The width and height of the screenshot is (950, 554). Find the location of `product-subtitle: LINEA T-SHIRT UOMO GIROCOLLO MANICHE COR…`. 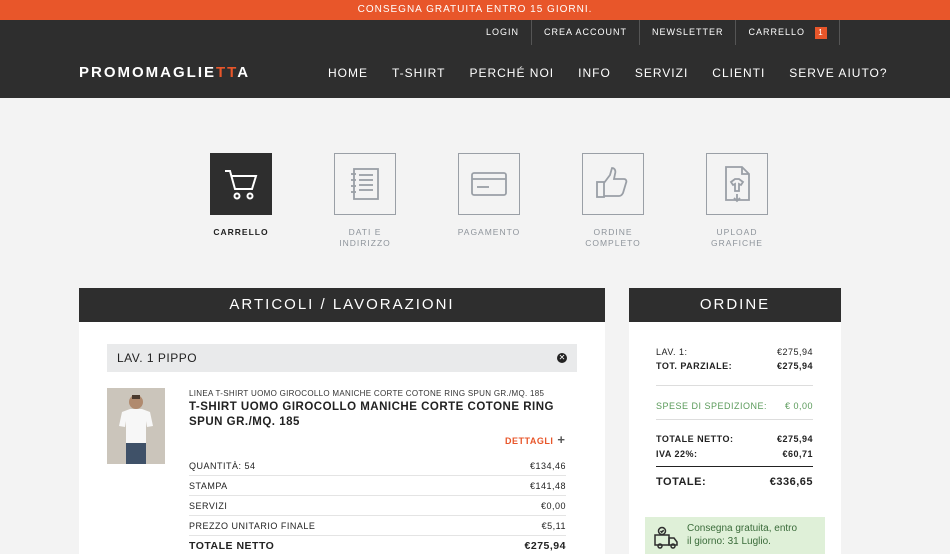

product-subtitle: LINEA T-SHIRT UOMO GIROCOLLO MANICHE COR… is located at coordinates (367, 393).